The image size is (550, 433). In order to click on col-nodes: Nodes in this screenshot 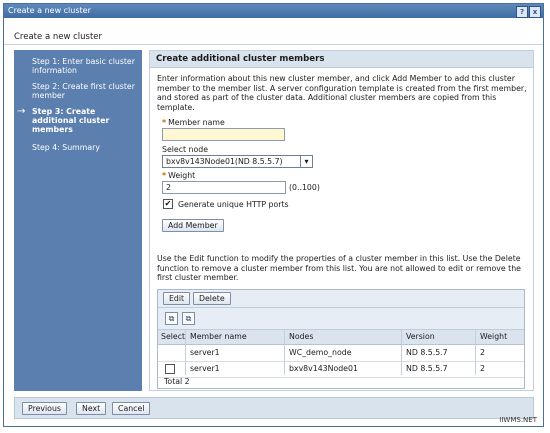, I will do `click(301, 337)`.